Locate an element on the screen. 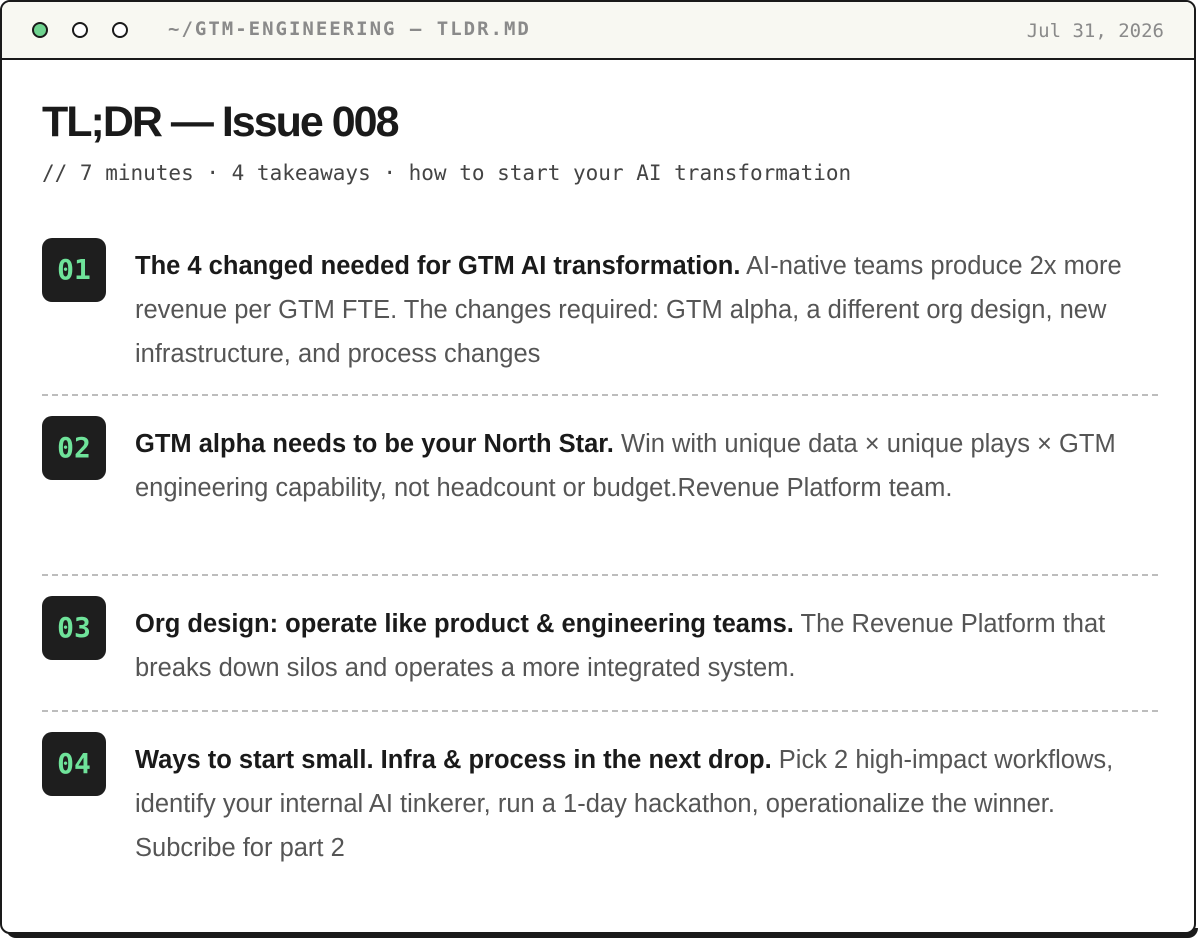  title-bar: ~/GTM-ENGINEERING — TLDR.MD Jul 31, 2026 is located at coordinates (598, 31).